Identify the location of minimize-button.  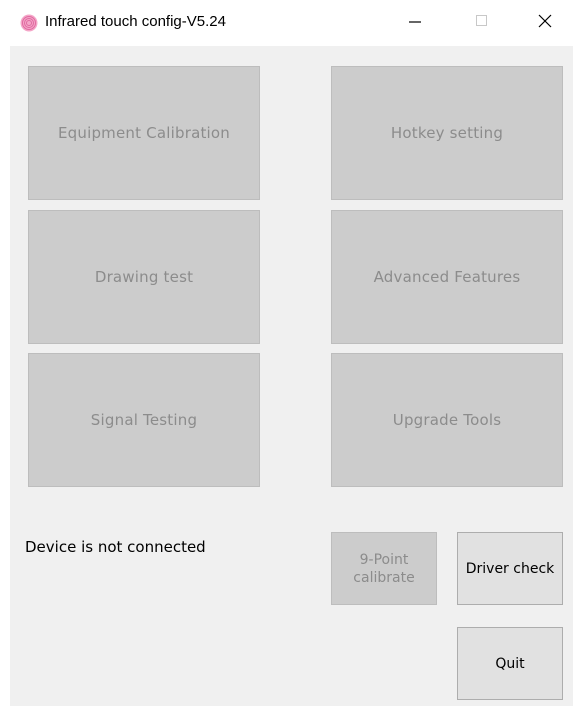
(415, 23).